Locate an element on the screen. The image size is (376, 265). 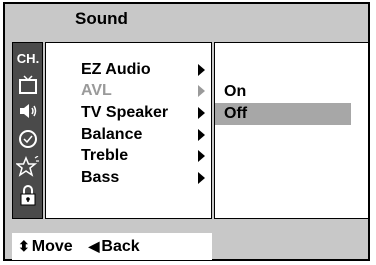
speaker-sound-icon is located at coordinates (28, 111).